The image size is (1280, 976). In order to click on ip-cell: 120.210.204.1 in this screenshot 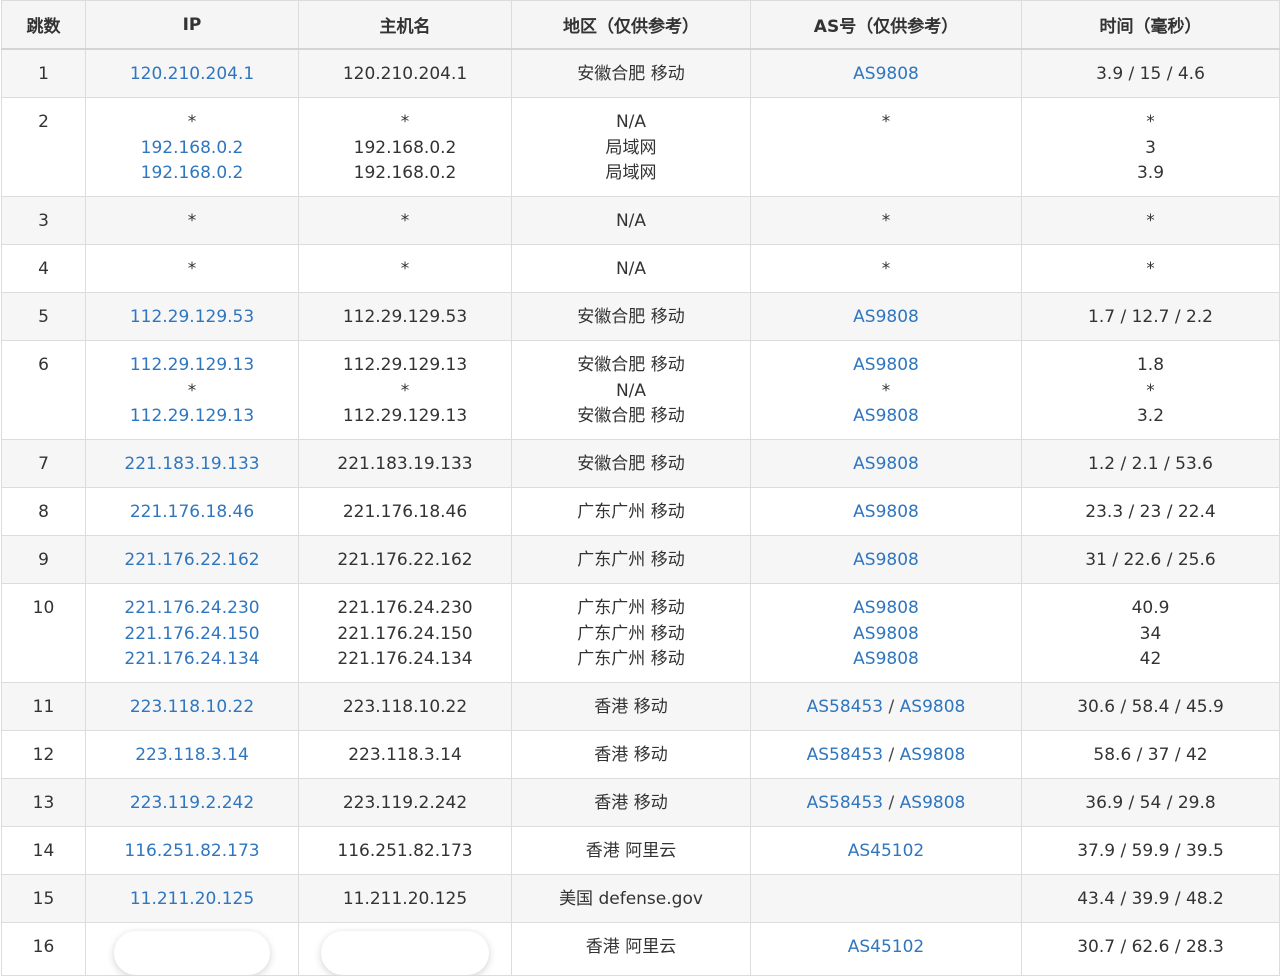, I will do `click(192, 73)`.